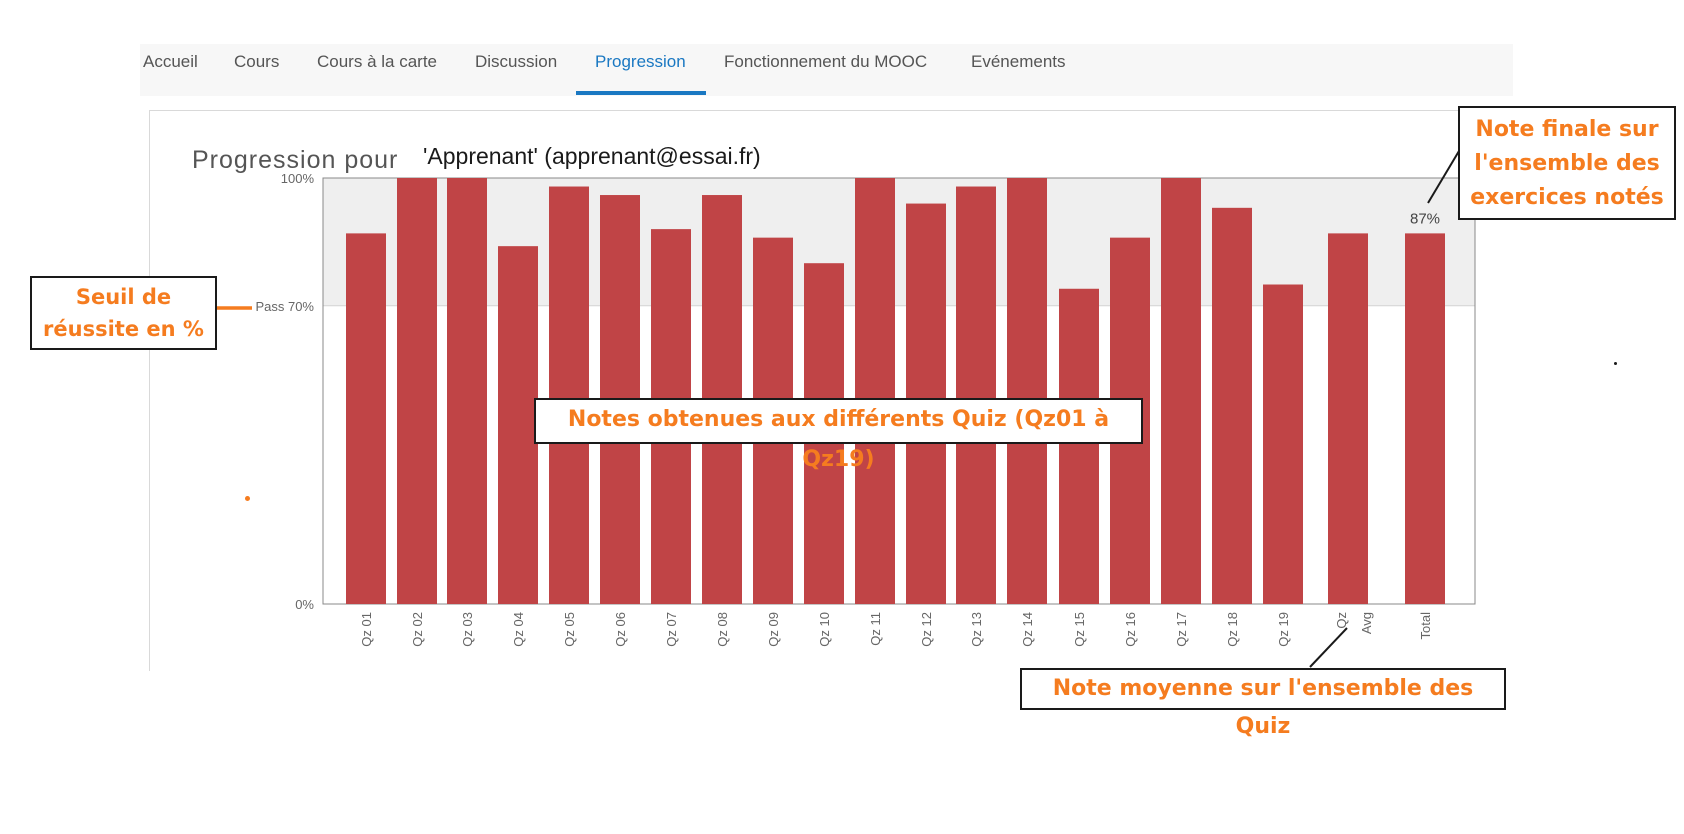 The image size is (1684, 834). What do you see at coordinates (123, 329) in the screenshot?
I see `callout-threshold-line-2: réussite en %` at bounding box center [123, 329].